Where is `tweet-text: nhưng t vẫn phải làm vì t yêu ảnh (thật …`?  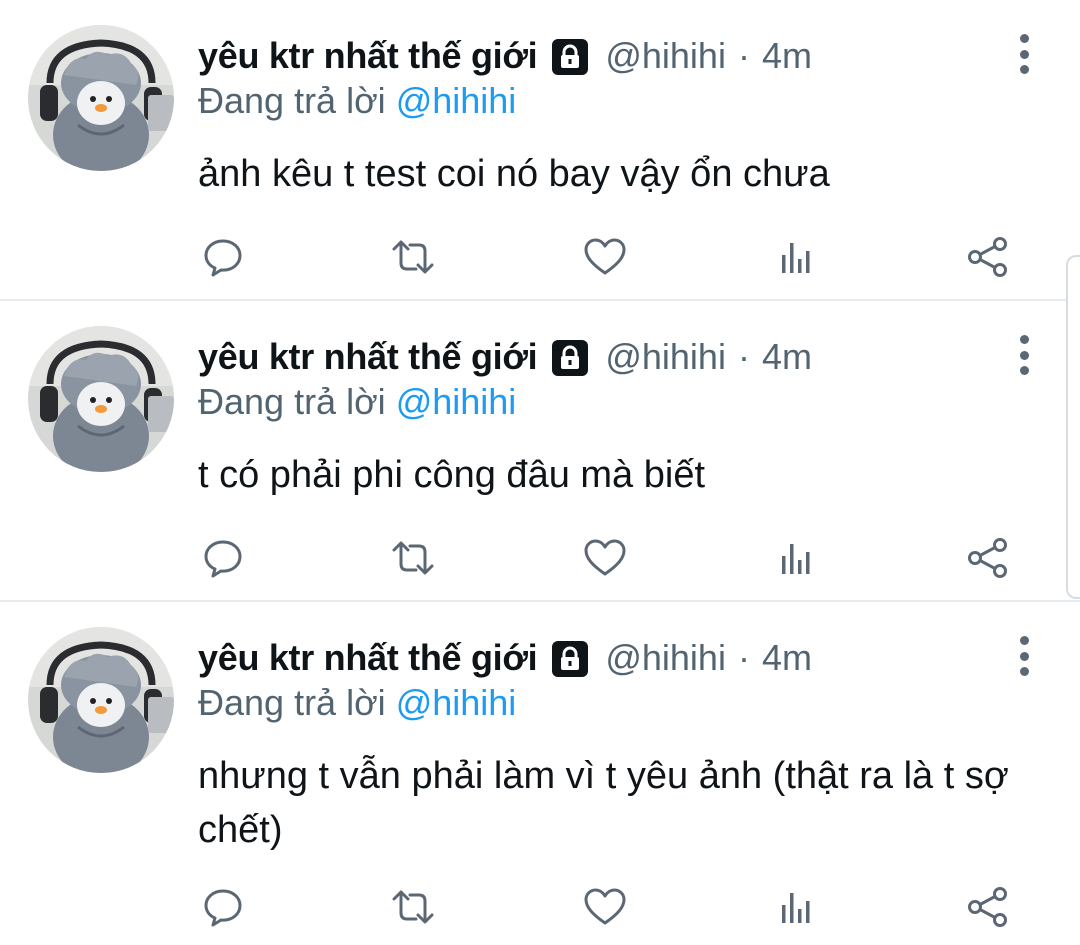 tweet-text: nhưng t vẫn phải làm vì t yêu ảnh (thật … is located at coordinates (603, 803).